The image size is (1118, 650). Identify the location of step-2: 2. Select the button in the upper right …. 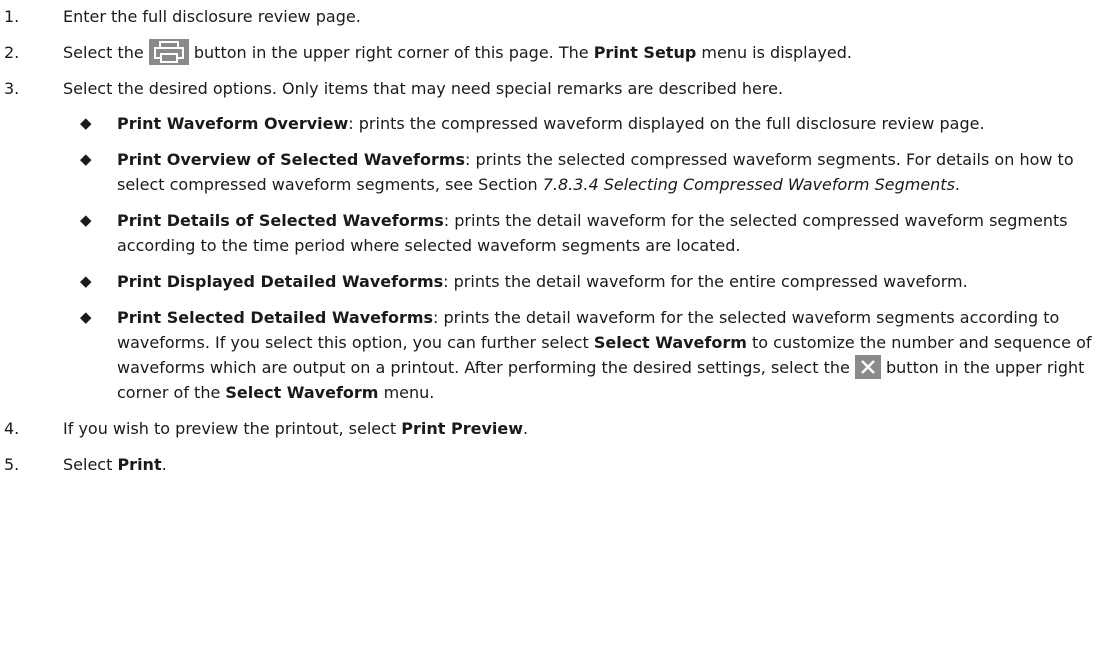
(555, 52).